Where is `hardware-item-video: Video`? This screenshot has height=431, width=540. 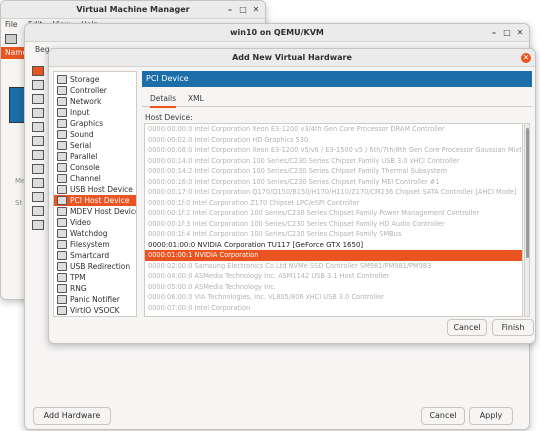
hardware-item-video: Video is located at coordinates (95, 222).